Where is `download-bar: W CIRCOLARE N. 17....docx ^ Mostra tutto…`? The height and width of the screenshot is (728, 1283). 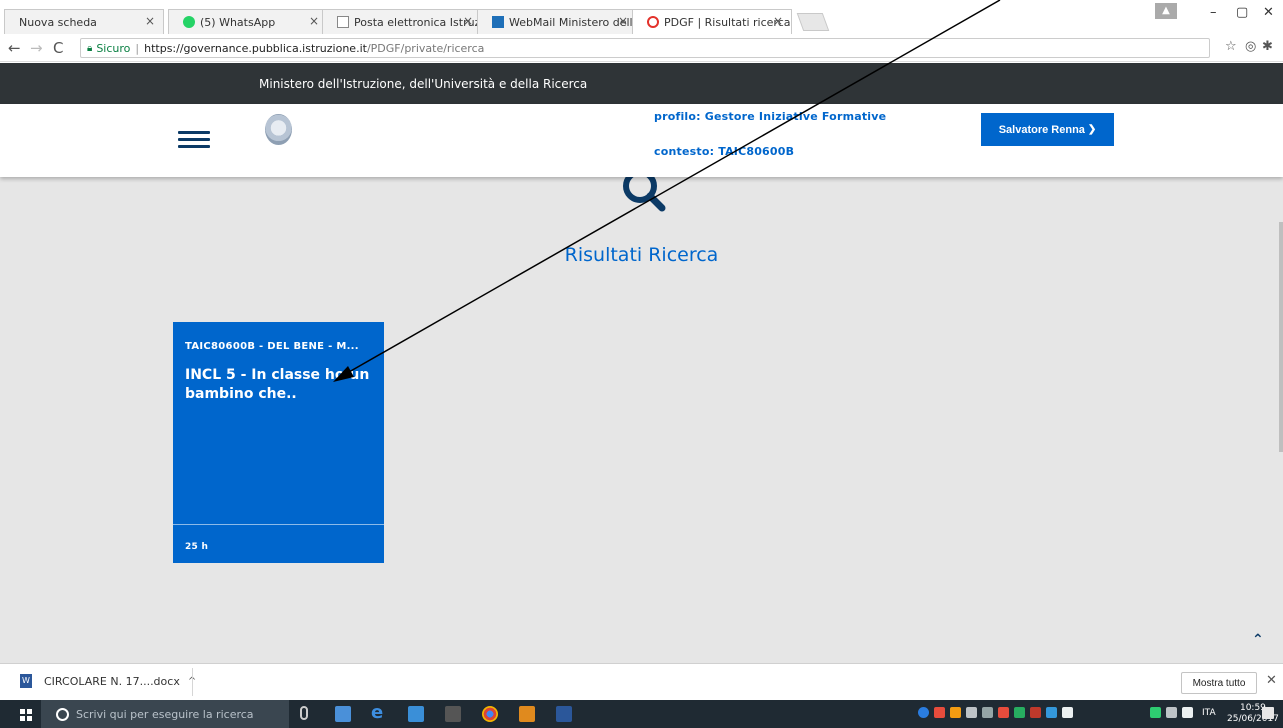
download-bar: W CIRCOLARE N. 17....docx ^ Mostra tutto… is located at coordinates (641, 681).